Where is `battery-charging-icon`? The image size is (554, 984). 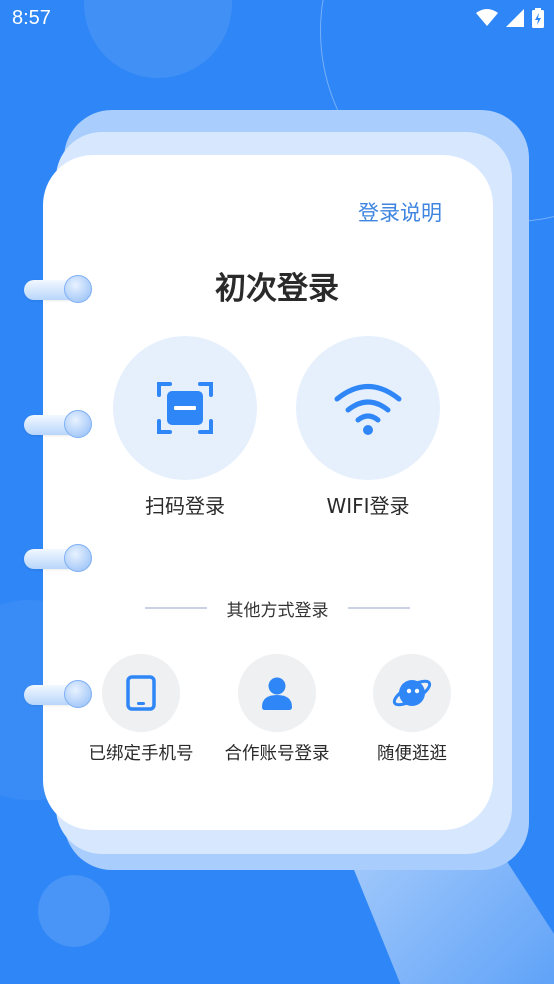
battery-charging-icon is located at coordinates (538, 18).